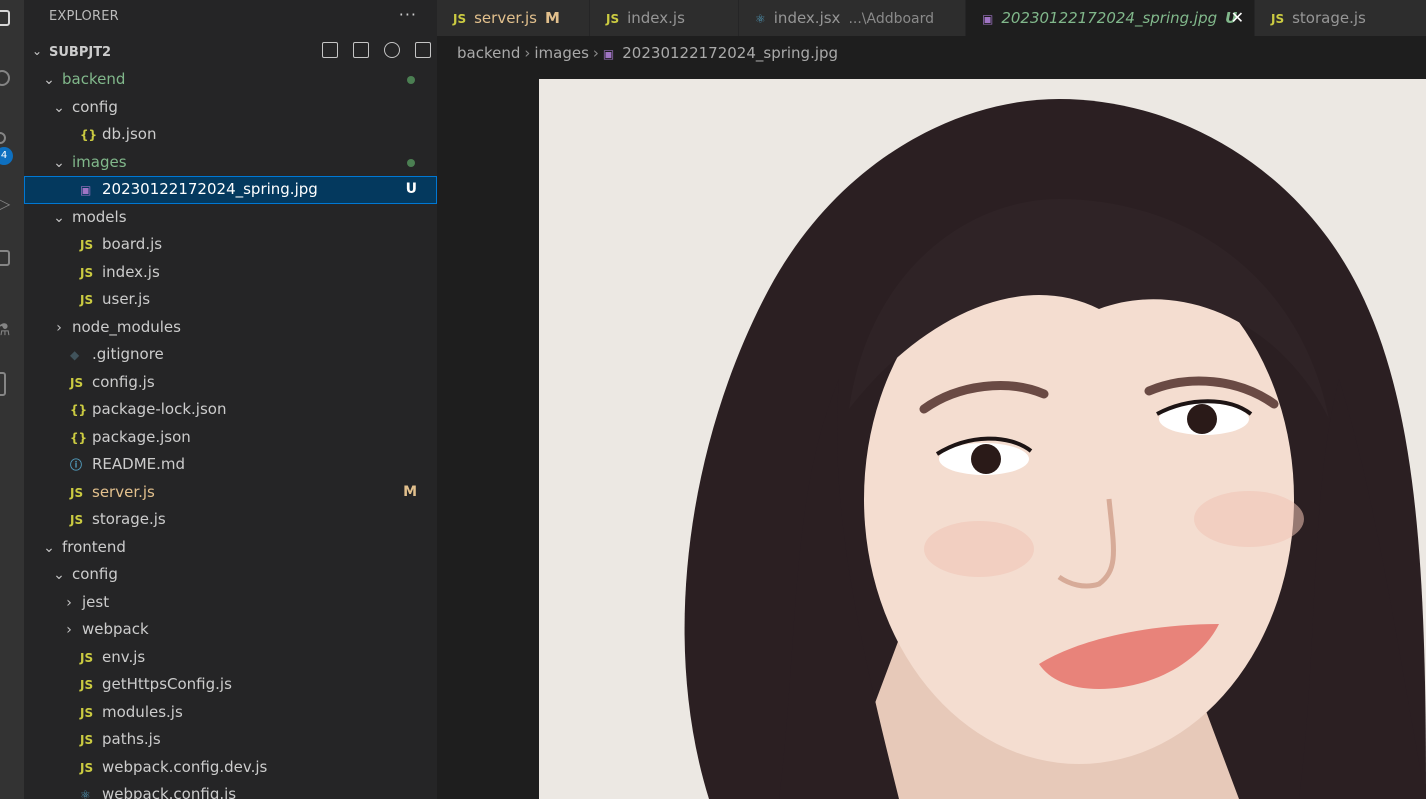 The height and width of the screenshot is (799, 1426). Describe the element at coordinates (129, 519) in the screenshot. I see `tree-item-label: storage.js` at that location.